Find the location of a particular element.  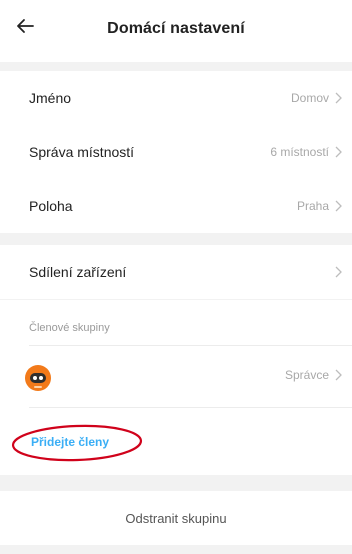

member-admin-row: Správce is located at coordinates (314, 375).